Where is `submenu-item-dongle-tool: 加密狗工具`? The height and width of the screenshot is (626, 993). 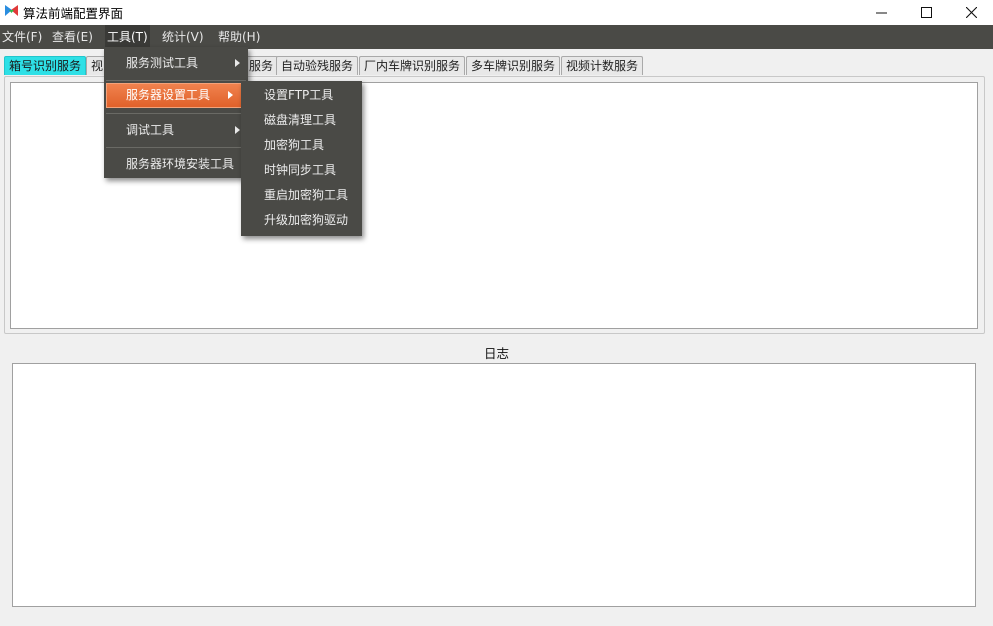 submenu-item-dongle-tool: 加密狗工具 is located at coordinates (301, 145).